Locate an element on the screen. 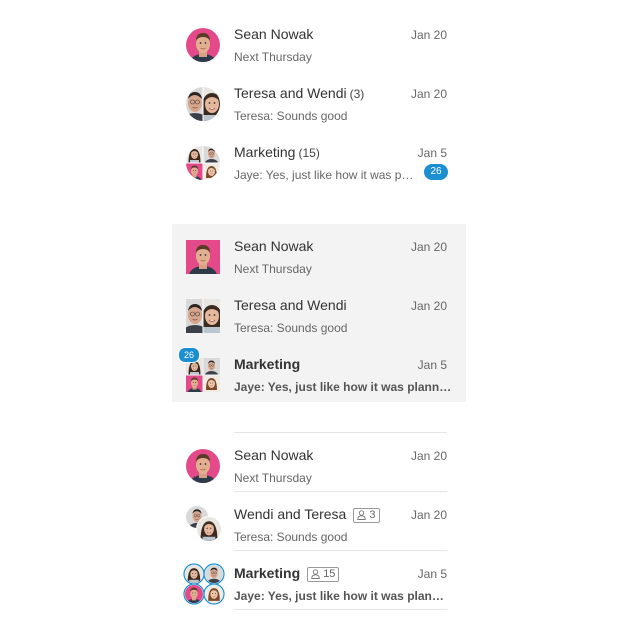 The image size is (638, 627). conversation-name: Wendi and Teresa 3 is located at coordinates (307, 514).